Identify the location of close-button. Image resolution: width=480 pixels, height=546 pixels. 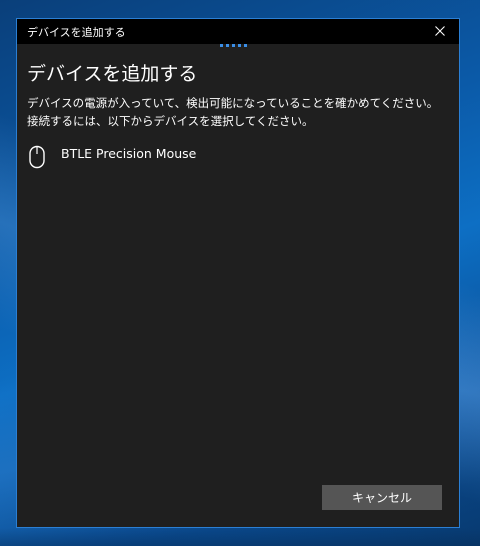
(440, 31).